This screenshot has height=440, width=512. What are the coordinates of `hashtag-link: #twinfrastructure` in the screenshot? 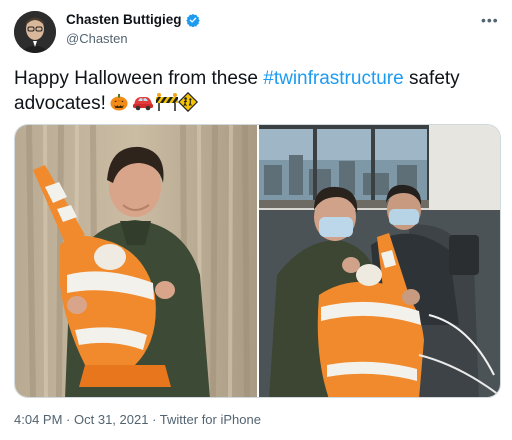 It's located at (333, 78).